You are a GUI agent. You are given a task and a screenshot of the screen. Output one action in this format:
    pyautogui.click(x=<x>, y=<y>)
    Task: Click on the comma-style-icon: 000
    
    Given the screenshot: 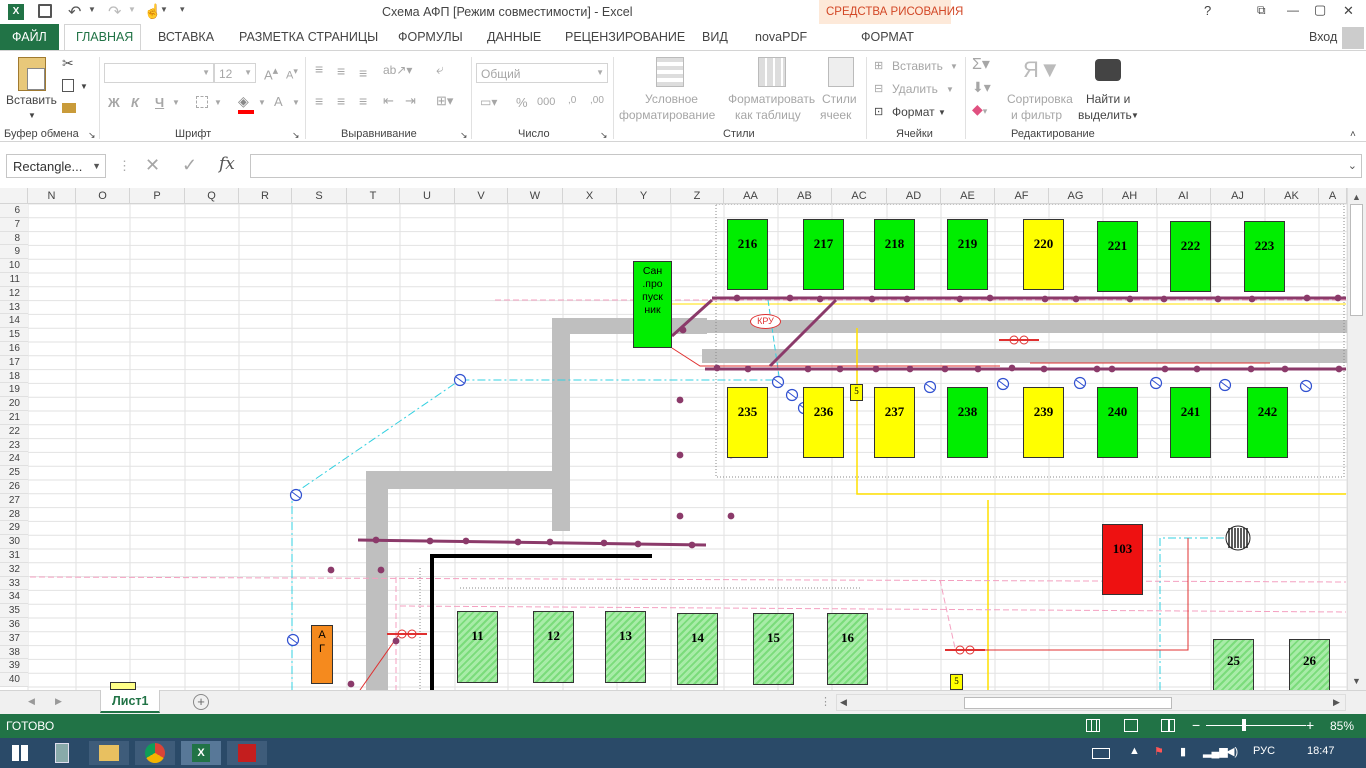 What is the action you would take?
    pyautogui.click(x=546, y=102)
    